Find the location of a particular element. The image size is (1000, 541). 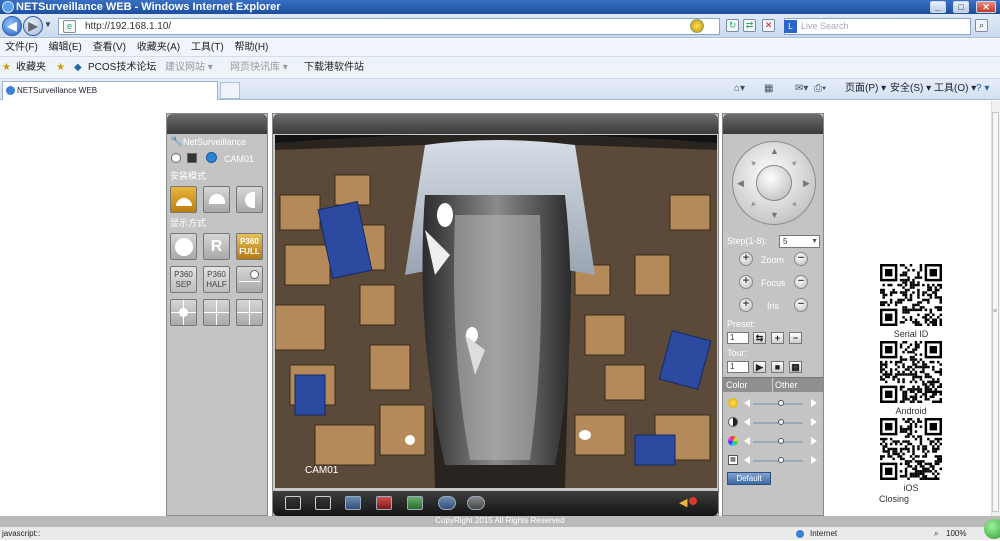

install-ceiling-button is located at coordinates (183, 199).